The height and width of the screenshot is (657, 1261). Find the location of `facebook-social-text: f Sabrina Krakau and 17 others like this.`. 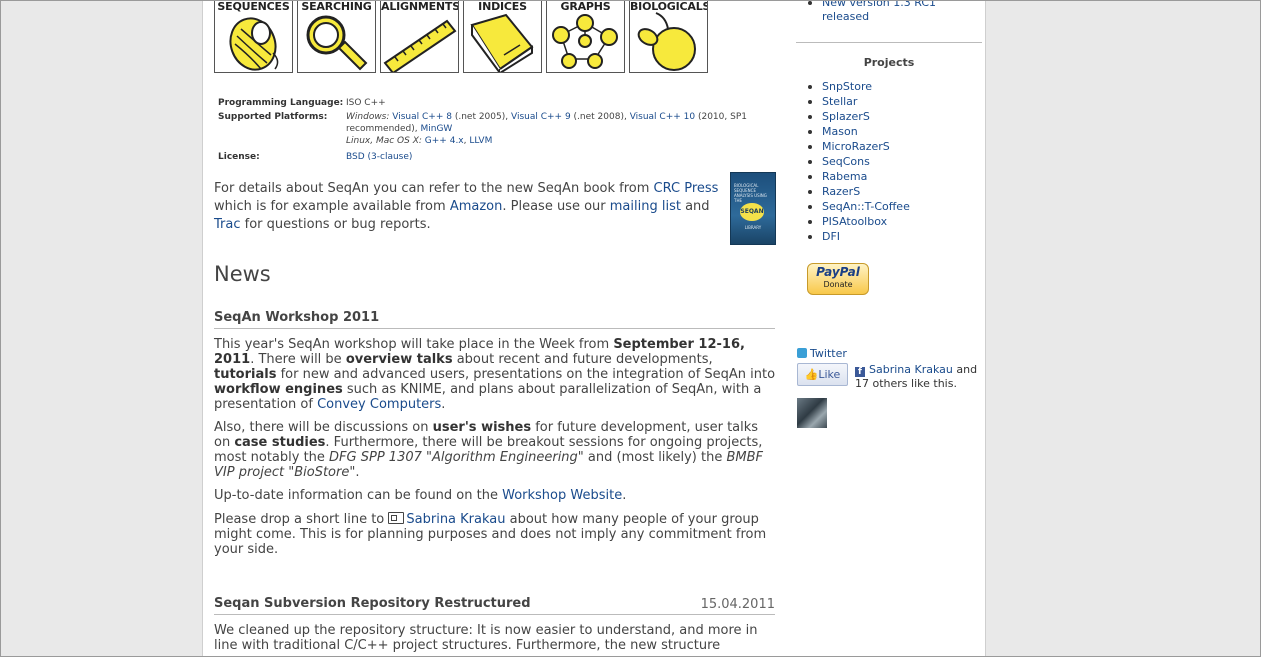

facebook-social-text: f Sabrina Krakau and 17 others like this. is located at coordinates (917, 377).